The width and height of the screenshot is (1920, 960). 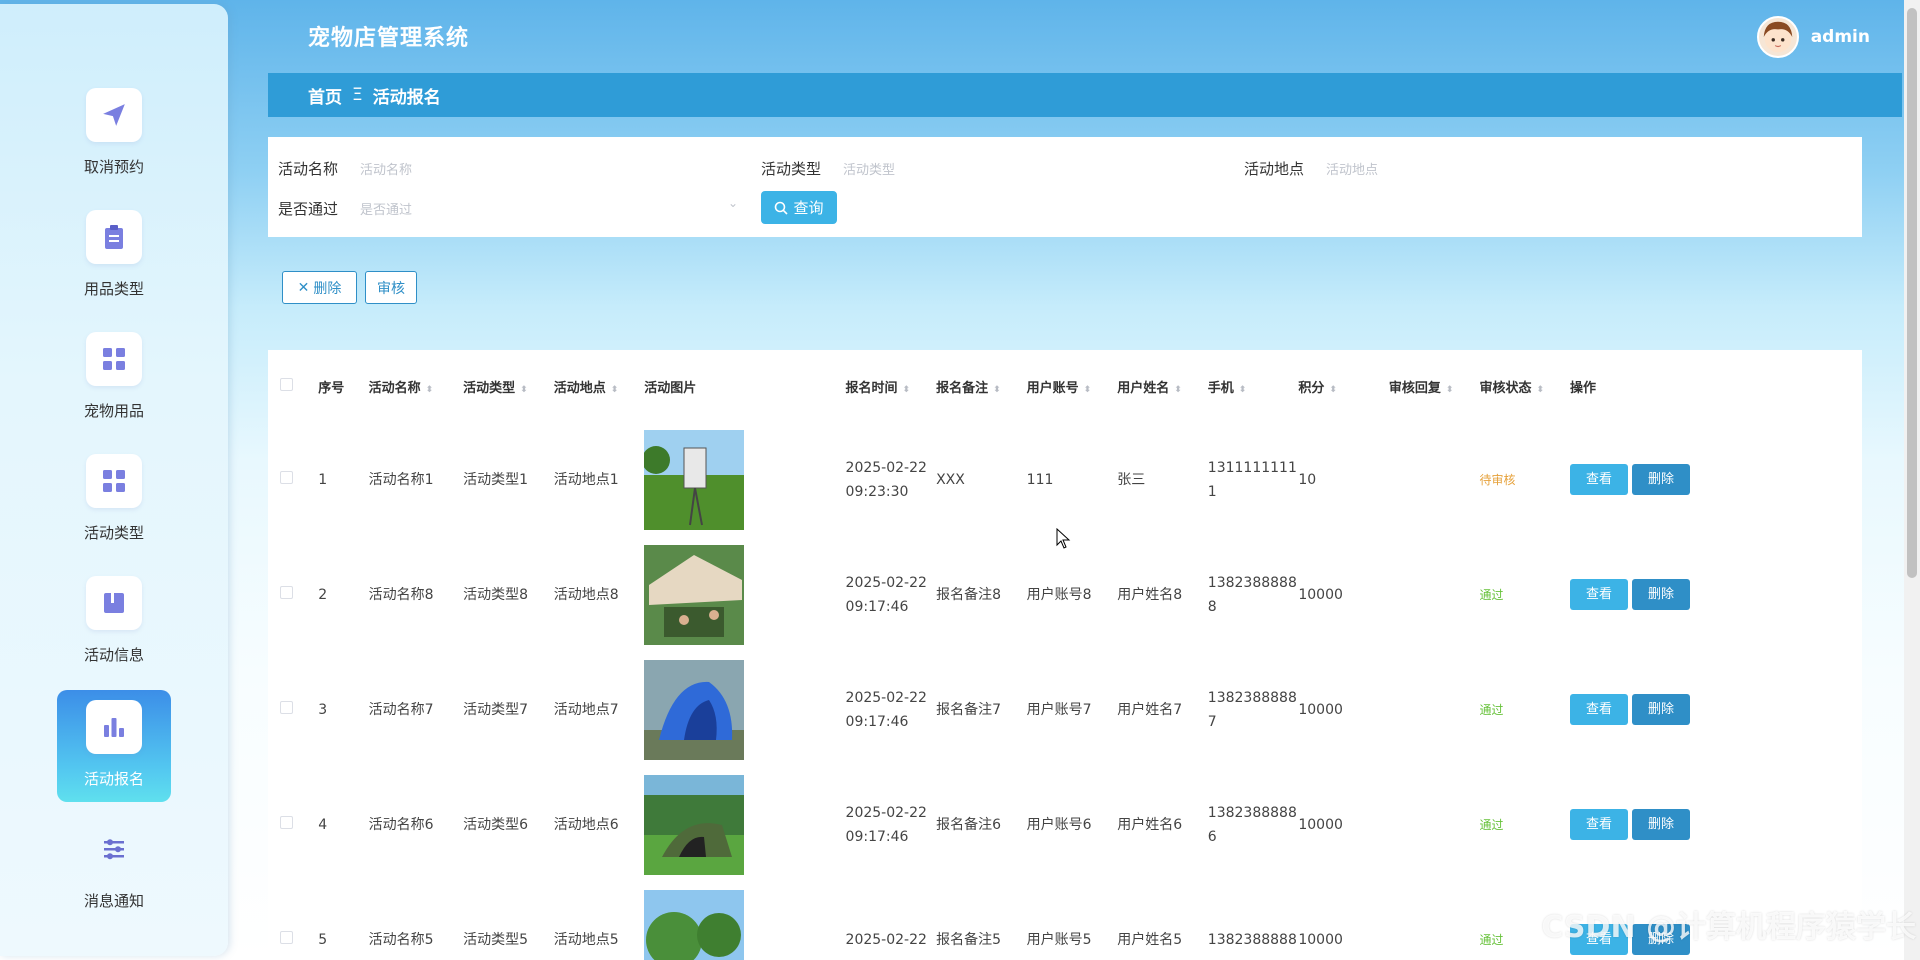 What do you see at coordinates (886, 467) in the screenshot?
I see `signup-date: 2025-02-22` at bounding box center [886, 467].